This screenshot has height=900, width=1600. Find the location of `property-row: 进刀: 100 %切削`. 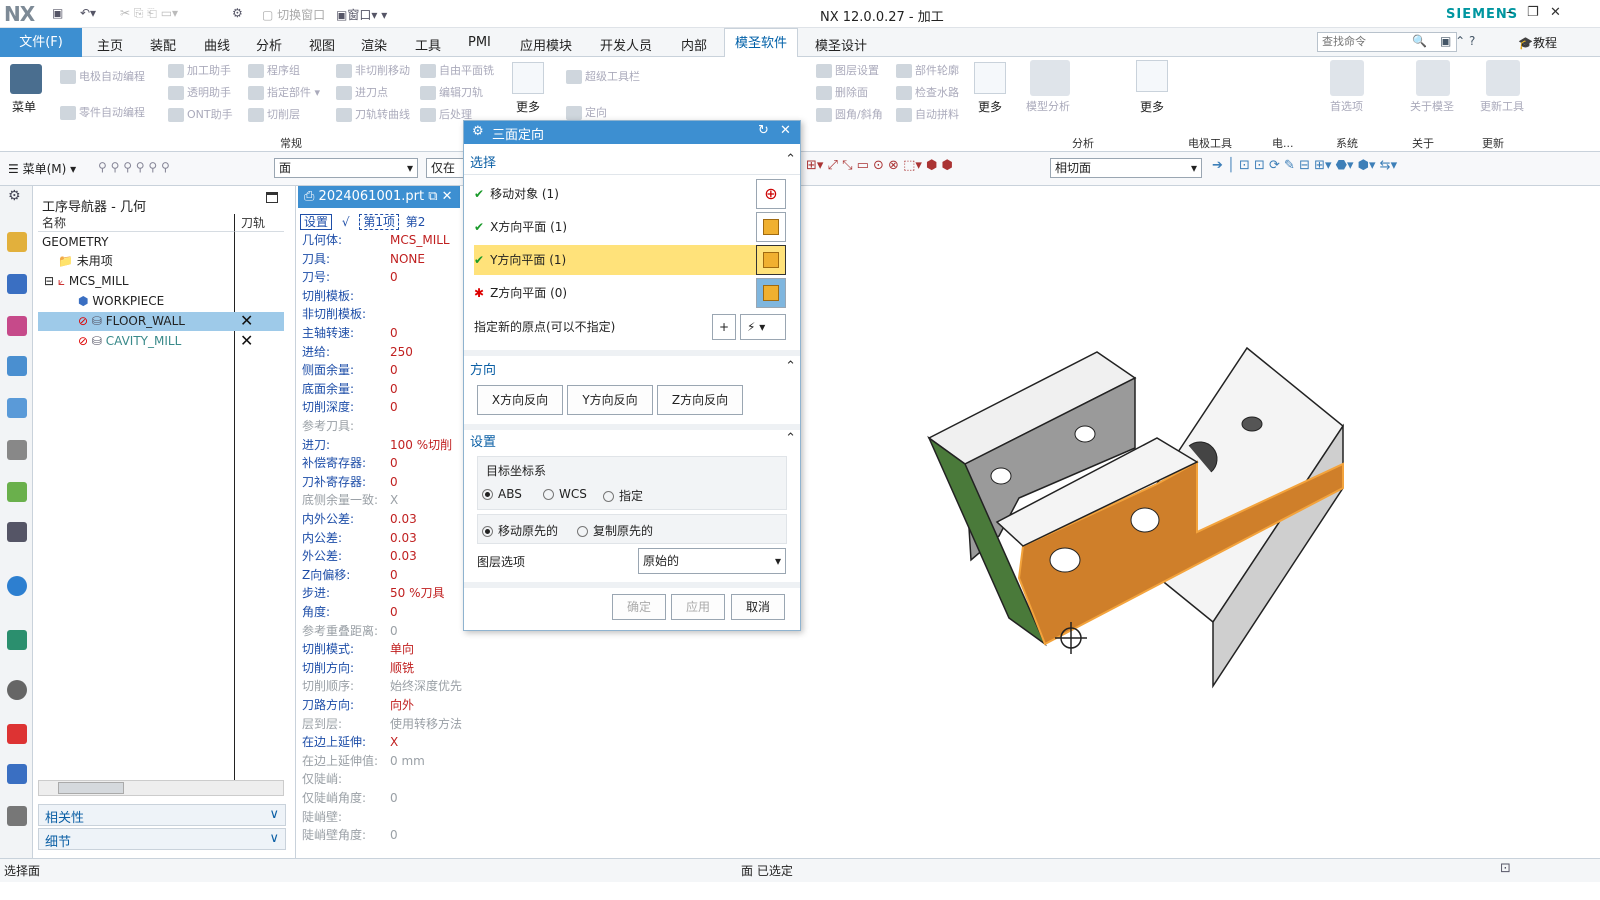

property-row: 进刀: 100 %切削 is located at coordinates (377, 445).